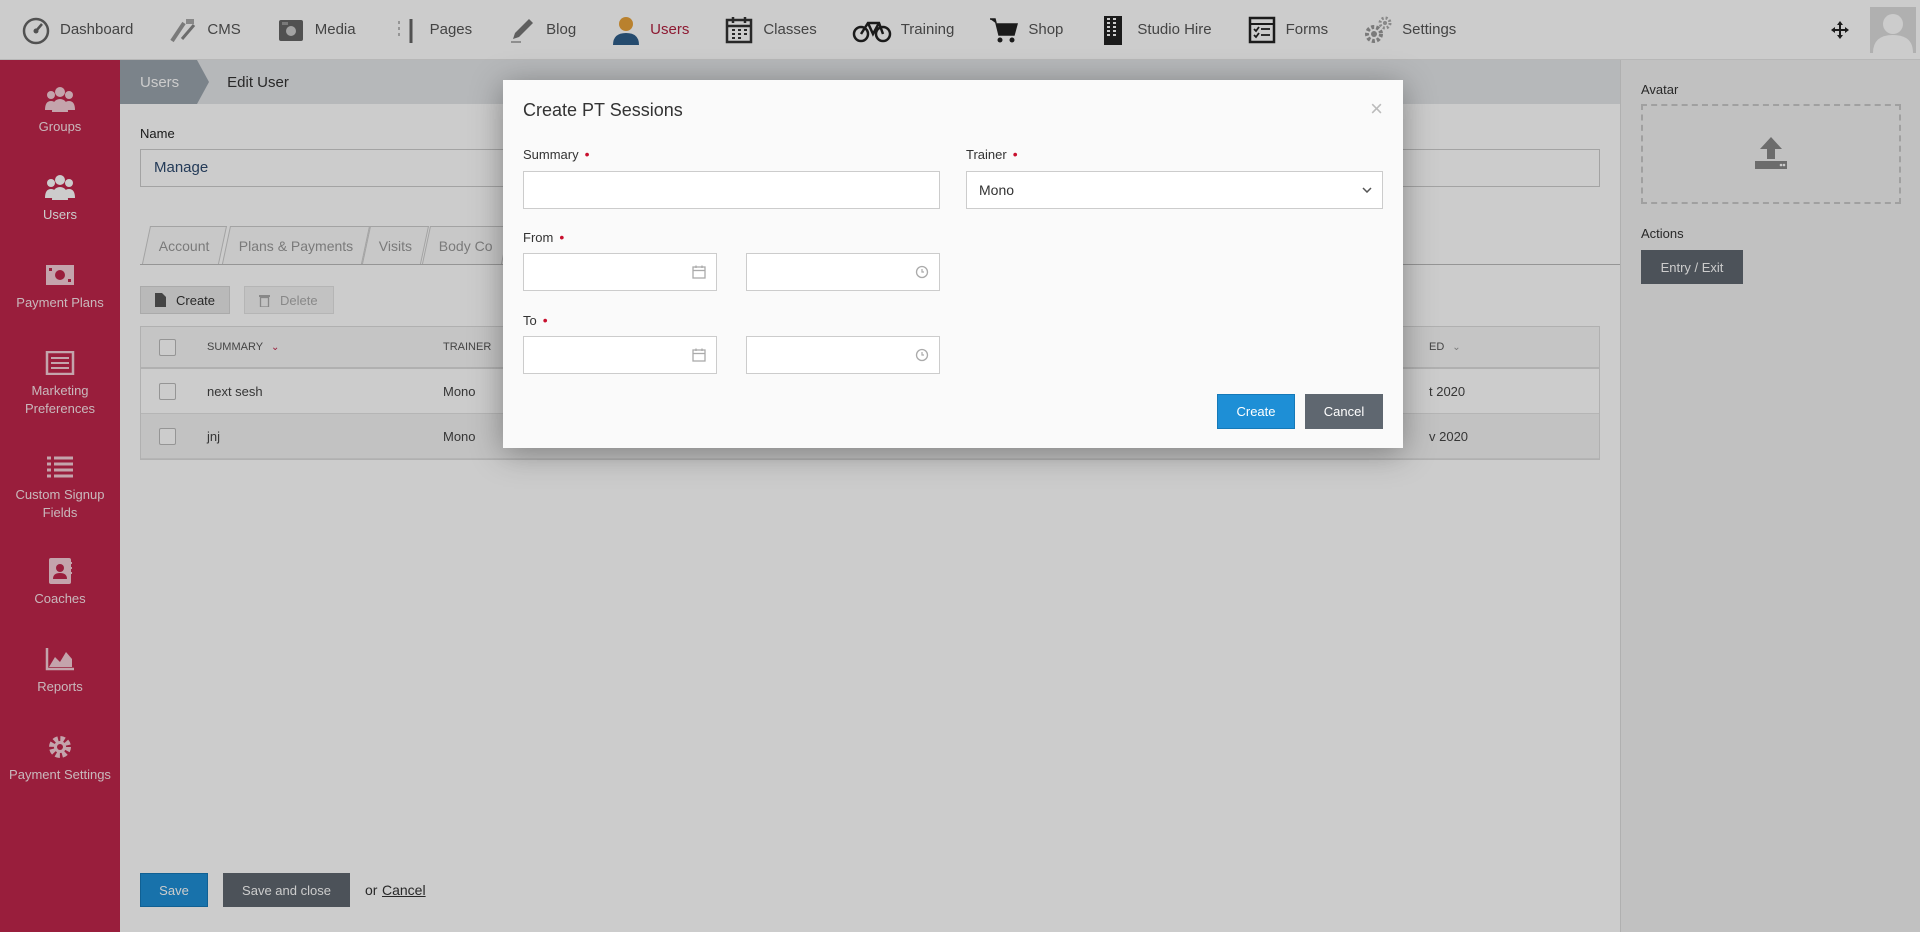  Describe the element at coordinates (731, 190) in the screenshot. I see `summary-input` at that location.